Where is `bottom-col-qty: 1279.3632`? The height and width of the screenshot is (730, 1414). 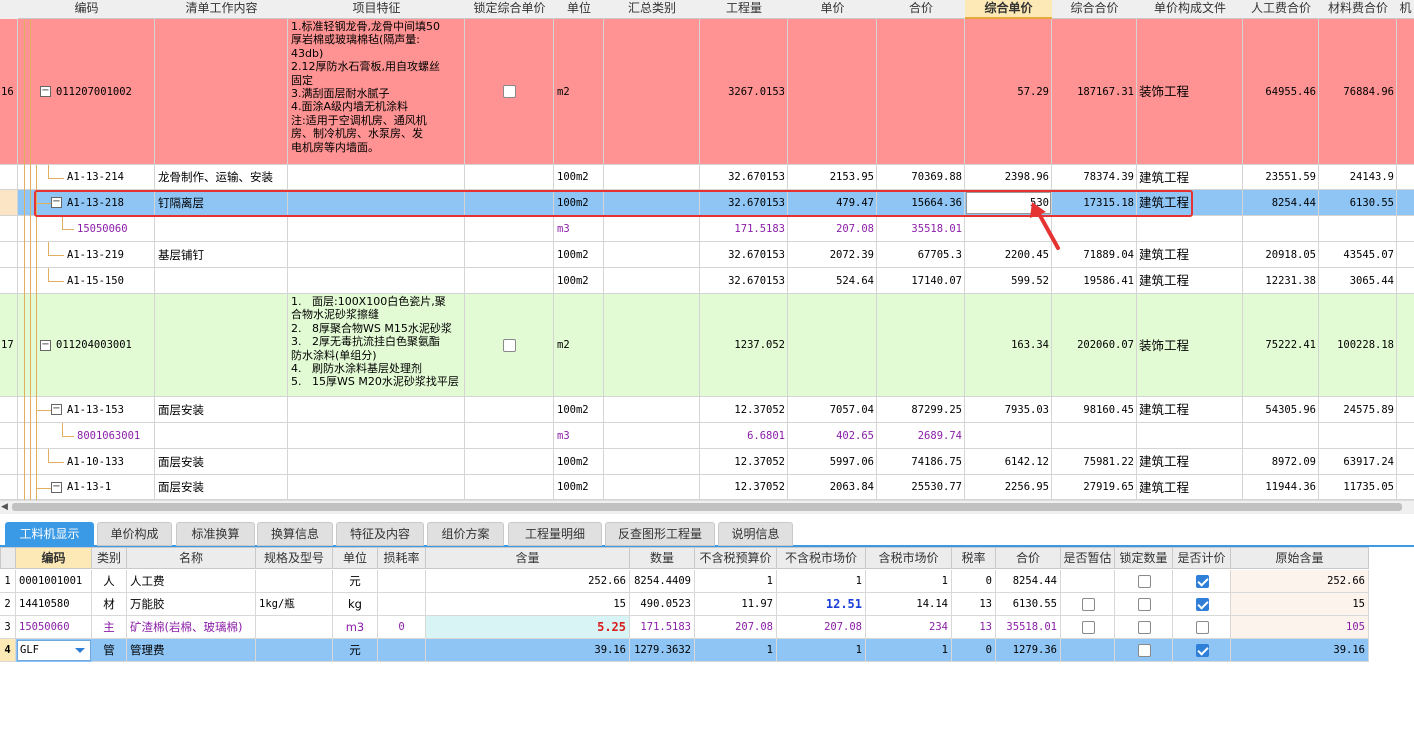
bottom-col-qty: 1279.3632 is located at coordinates (662, 650).